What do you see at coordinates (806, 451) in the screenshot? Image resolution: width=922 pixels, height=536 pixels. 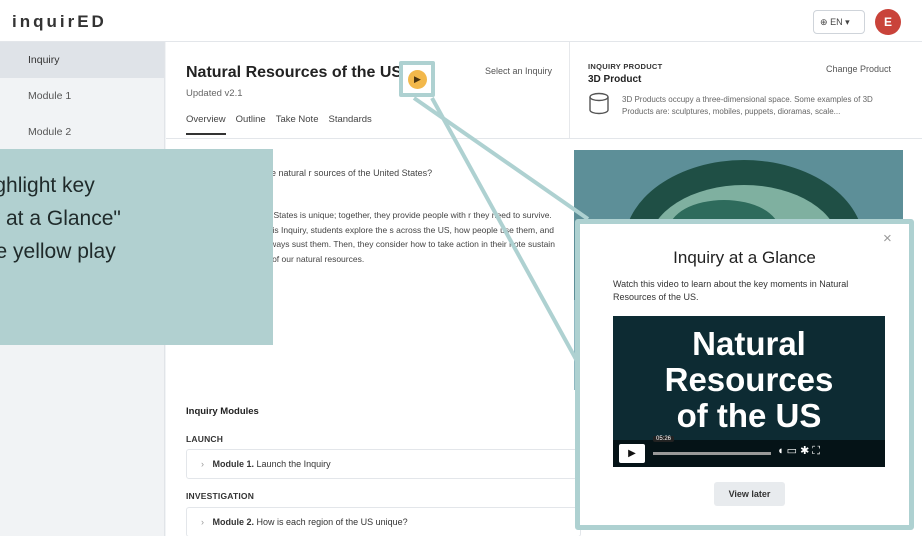 I see `gear-icon: ✱` at bounding box center [806, 451].